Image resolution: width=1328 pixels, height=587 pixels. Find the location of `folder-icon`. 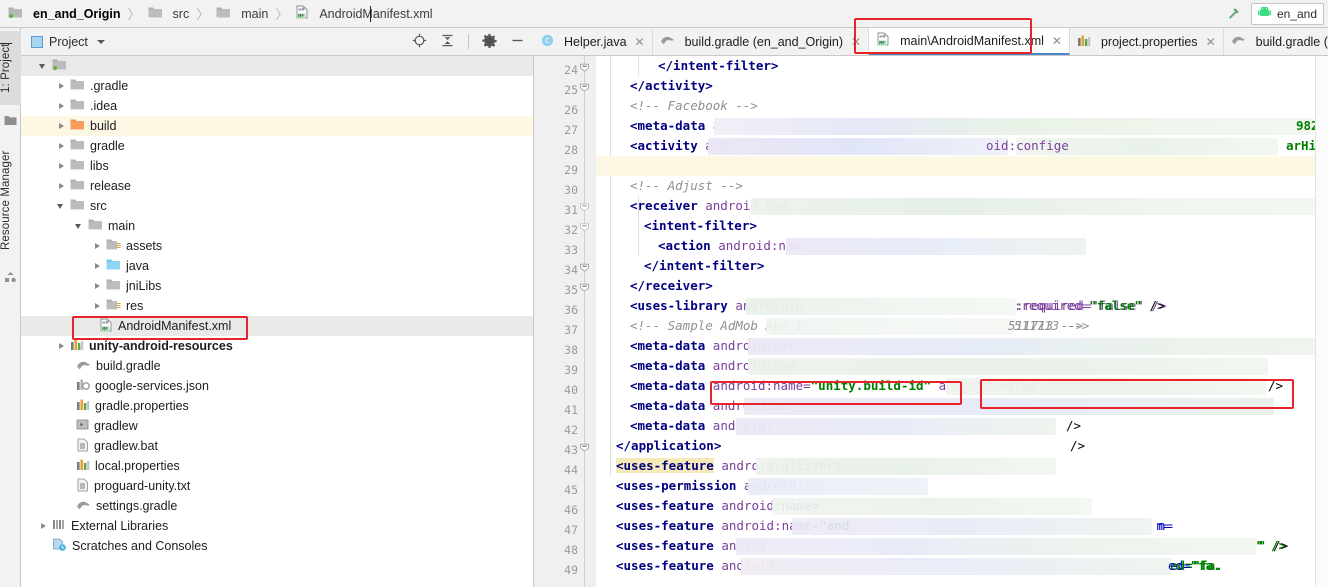

folder-icon is located at coordinates (77, 86).